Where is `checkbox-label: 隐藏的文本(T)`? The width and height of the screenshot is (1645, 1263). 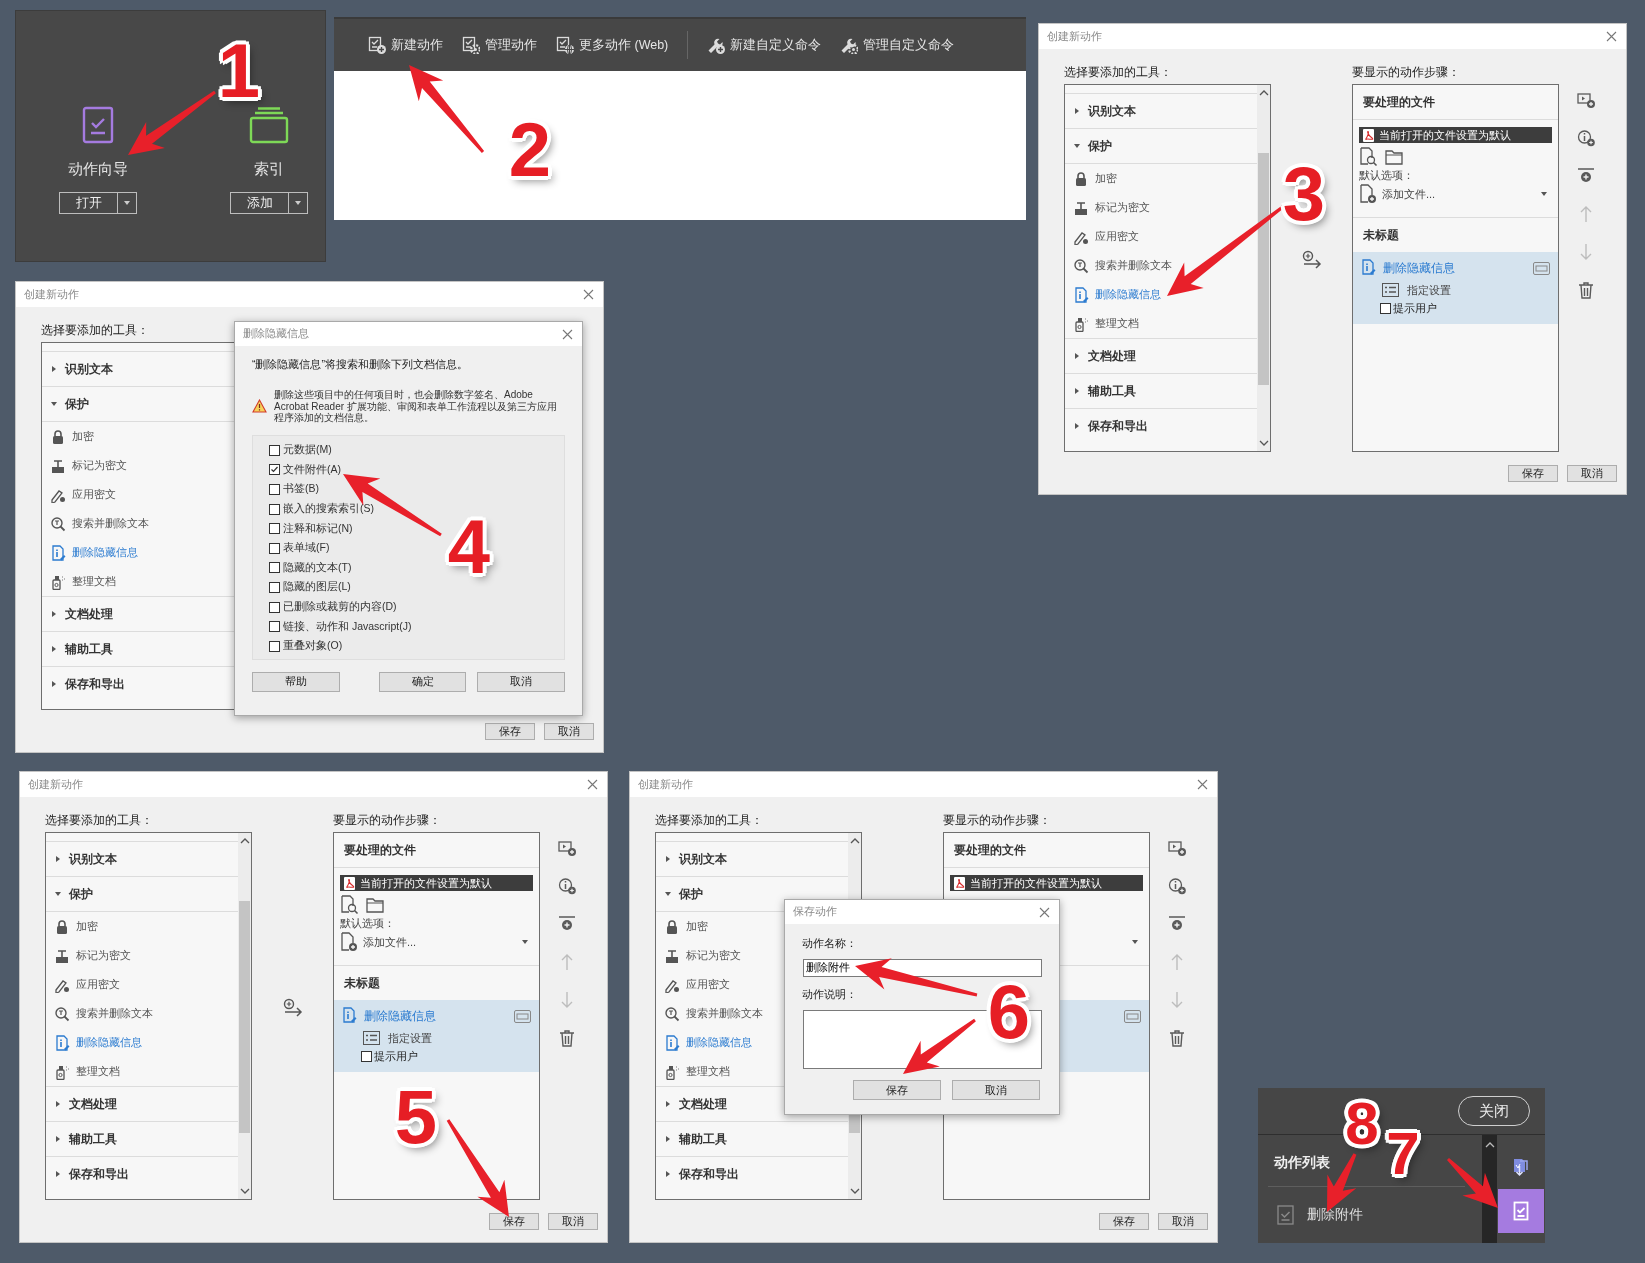
checkbox-label: 隐藏的文本(T) is located at coordinates (317, 567).